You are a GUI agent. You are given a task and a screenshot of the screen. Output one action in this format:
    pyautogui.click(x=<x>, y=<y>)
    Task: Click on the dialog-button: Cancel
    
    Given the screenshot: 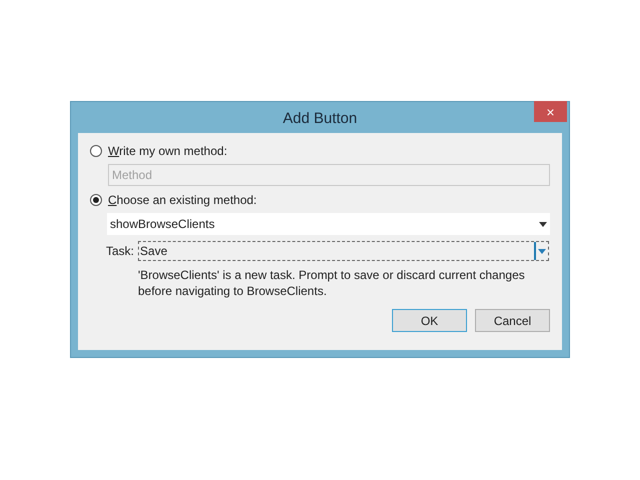 What is the action you would take?
    pyautogui.click(x=512, y=320)
    